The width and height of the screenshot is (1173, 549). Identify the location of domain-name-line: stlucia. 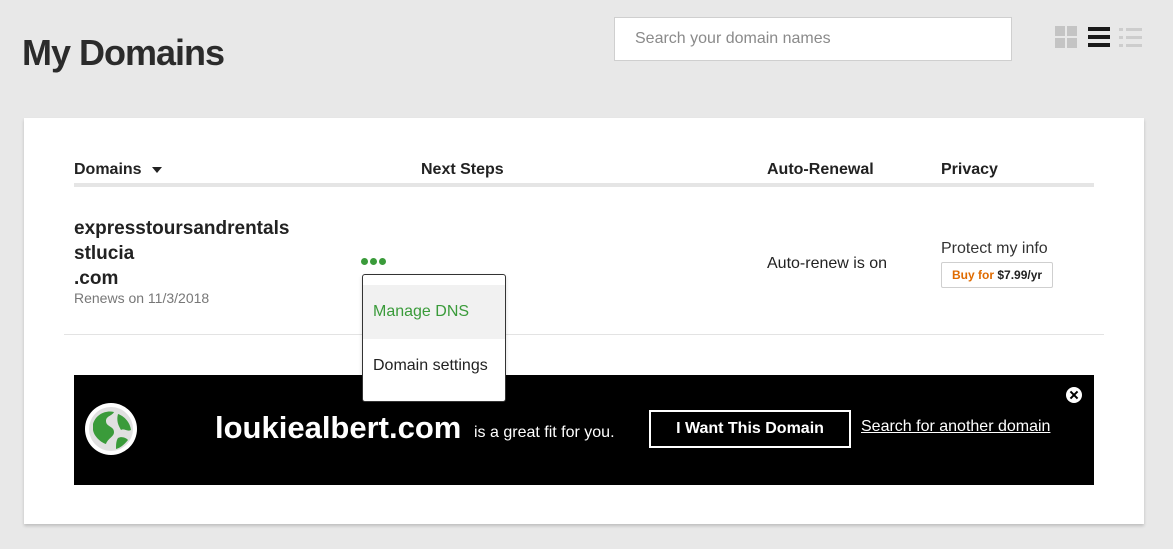
(104, 253).